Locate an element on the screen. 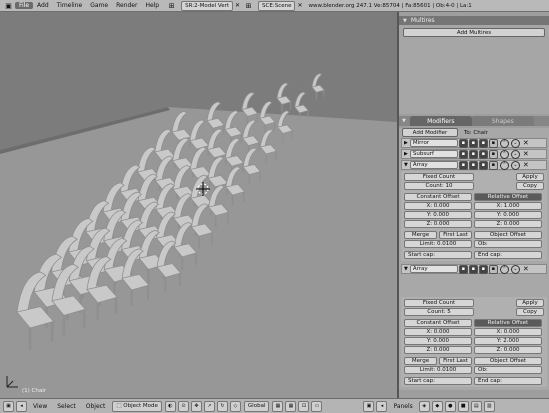  add-multires-button: Add Multires is located at coordinates (474, 32).